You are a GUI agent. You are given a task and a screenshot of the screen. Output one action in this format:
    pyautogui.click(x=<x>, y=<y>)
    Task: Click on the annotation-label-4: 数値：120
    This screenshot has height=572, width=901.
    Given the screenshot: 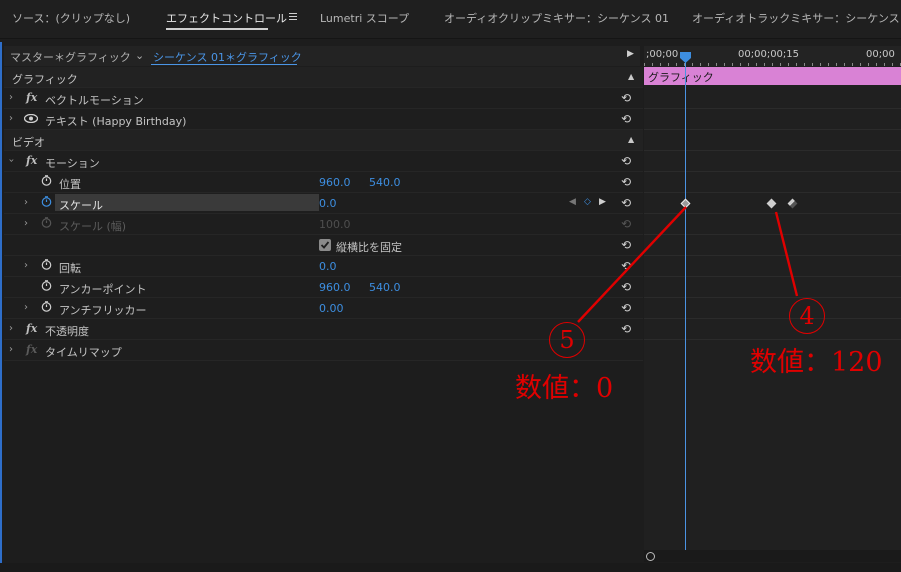 What is the action you would take?
    pyautogui.click(x=816, y=362)
    